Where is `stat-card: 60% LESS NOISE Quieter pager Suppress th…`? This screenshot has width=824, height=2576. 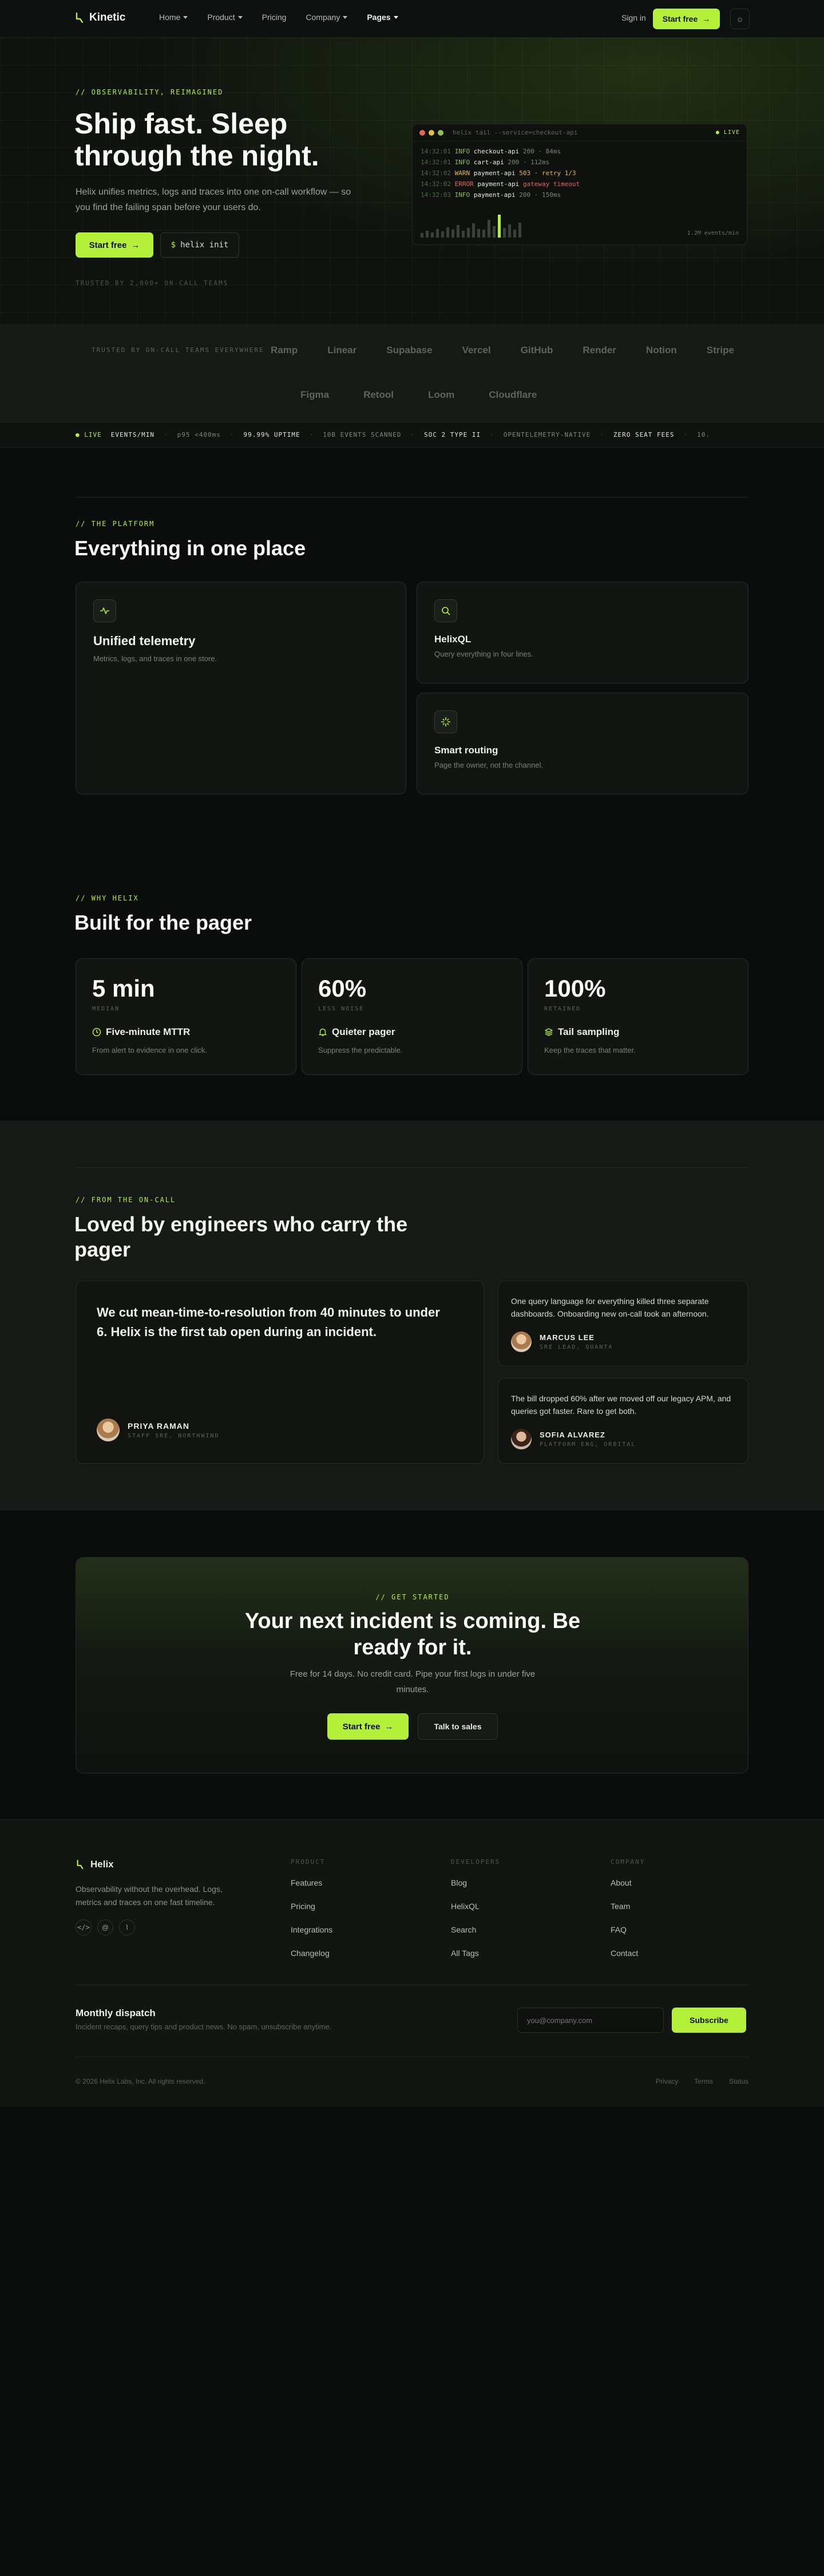
stat-card: 60% LESS NOISE Quieter pager Suppress th… is located at coordinates (412, 1016).